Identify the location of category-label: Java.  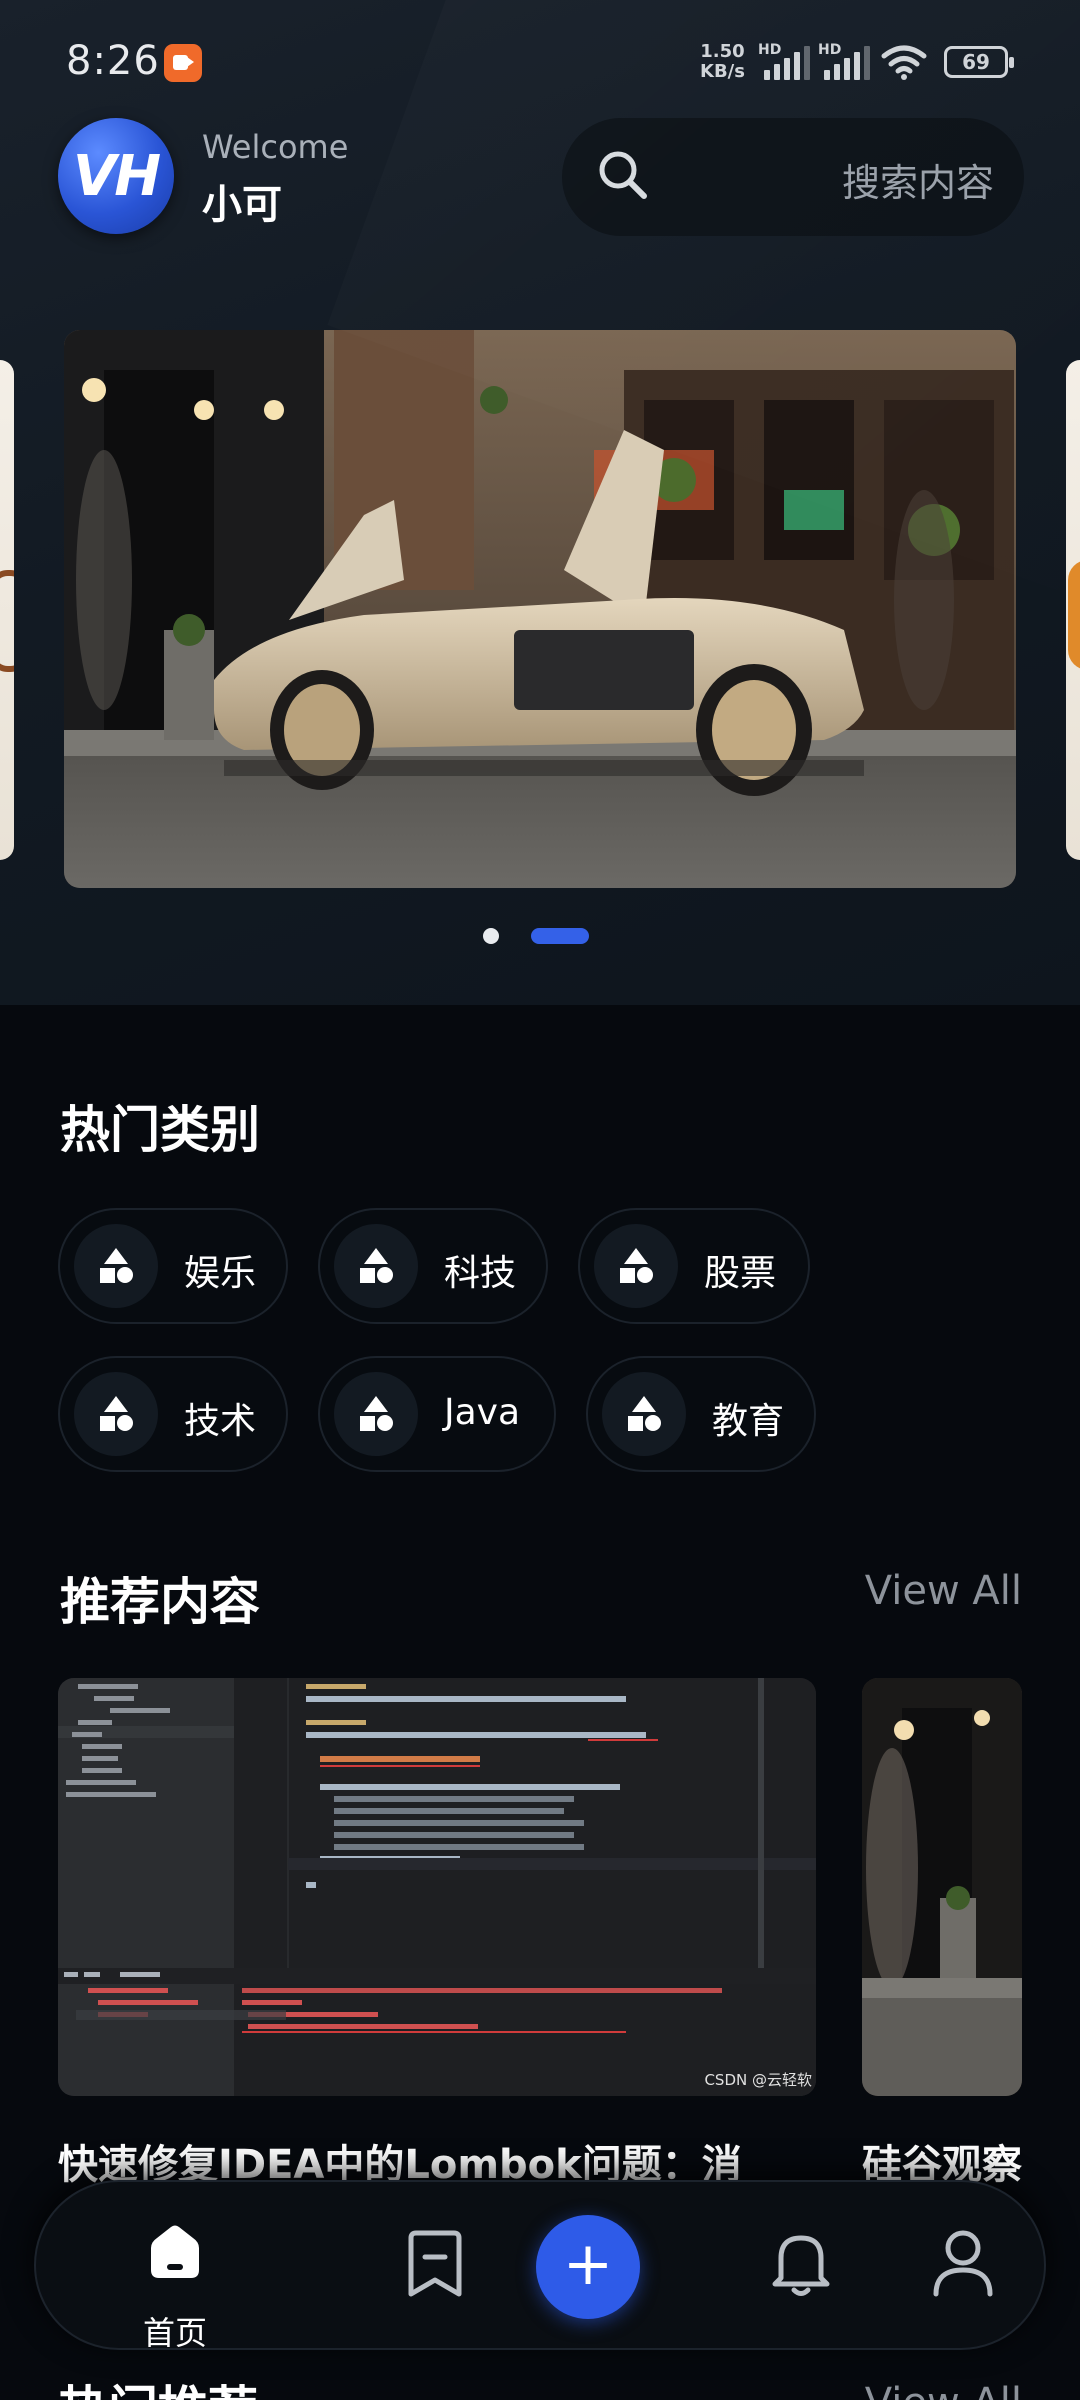
(482, 1412).